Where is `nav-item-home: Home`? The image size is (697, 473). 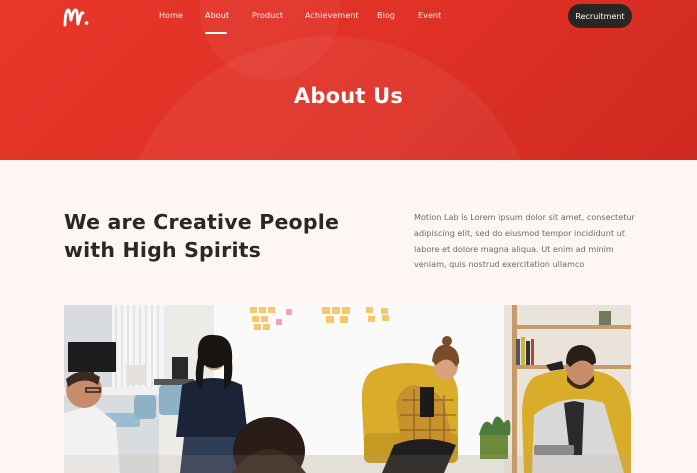
nav-item-home: Home is located at coordinates (171, 15).